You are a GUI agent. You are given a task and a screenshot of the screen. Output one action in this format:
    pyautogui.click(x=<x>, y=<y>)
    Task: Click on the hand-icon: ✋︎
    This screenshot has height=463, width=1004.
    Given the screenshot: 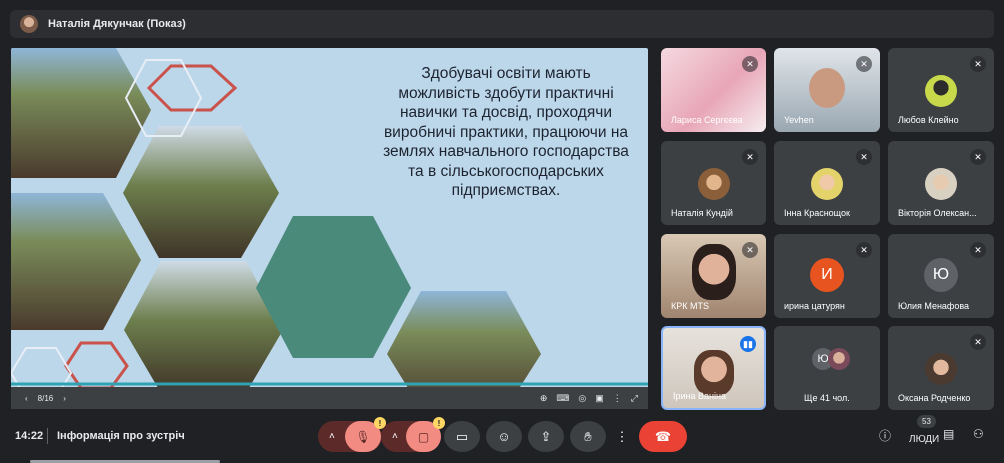 What is the action you would take?
    pyautogui.click(x=588, y=436)
    